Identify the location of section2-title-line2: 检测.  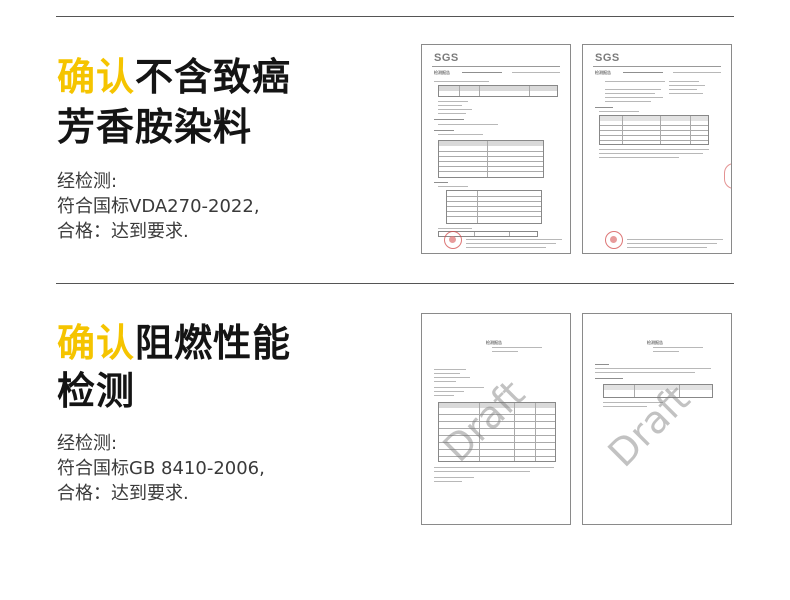
(96, 391).